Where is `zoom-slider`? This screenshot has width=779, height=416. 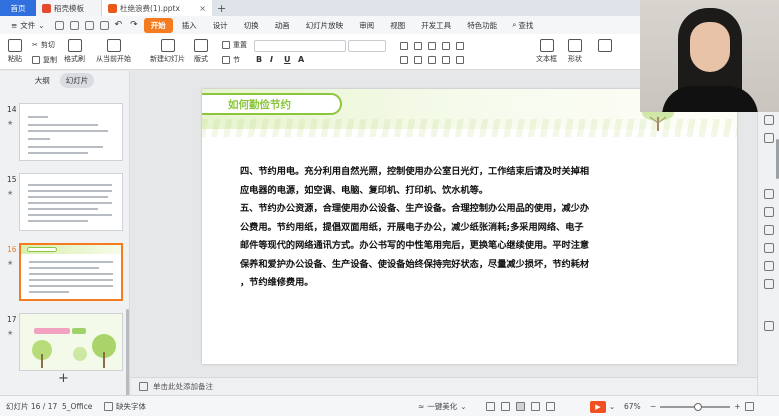
zoom-slider is located at coordinates (695, 406).